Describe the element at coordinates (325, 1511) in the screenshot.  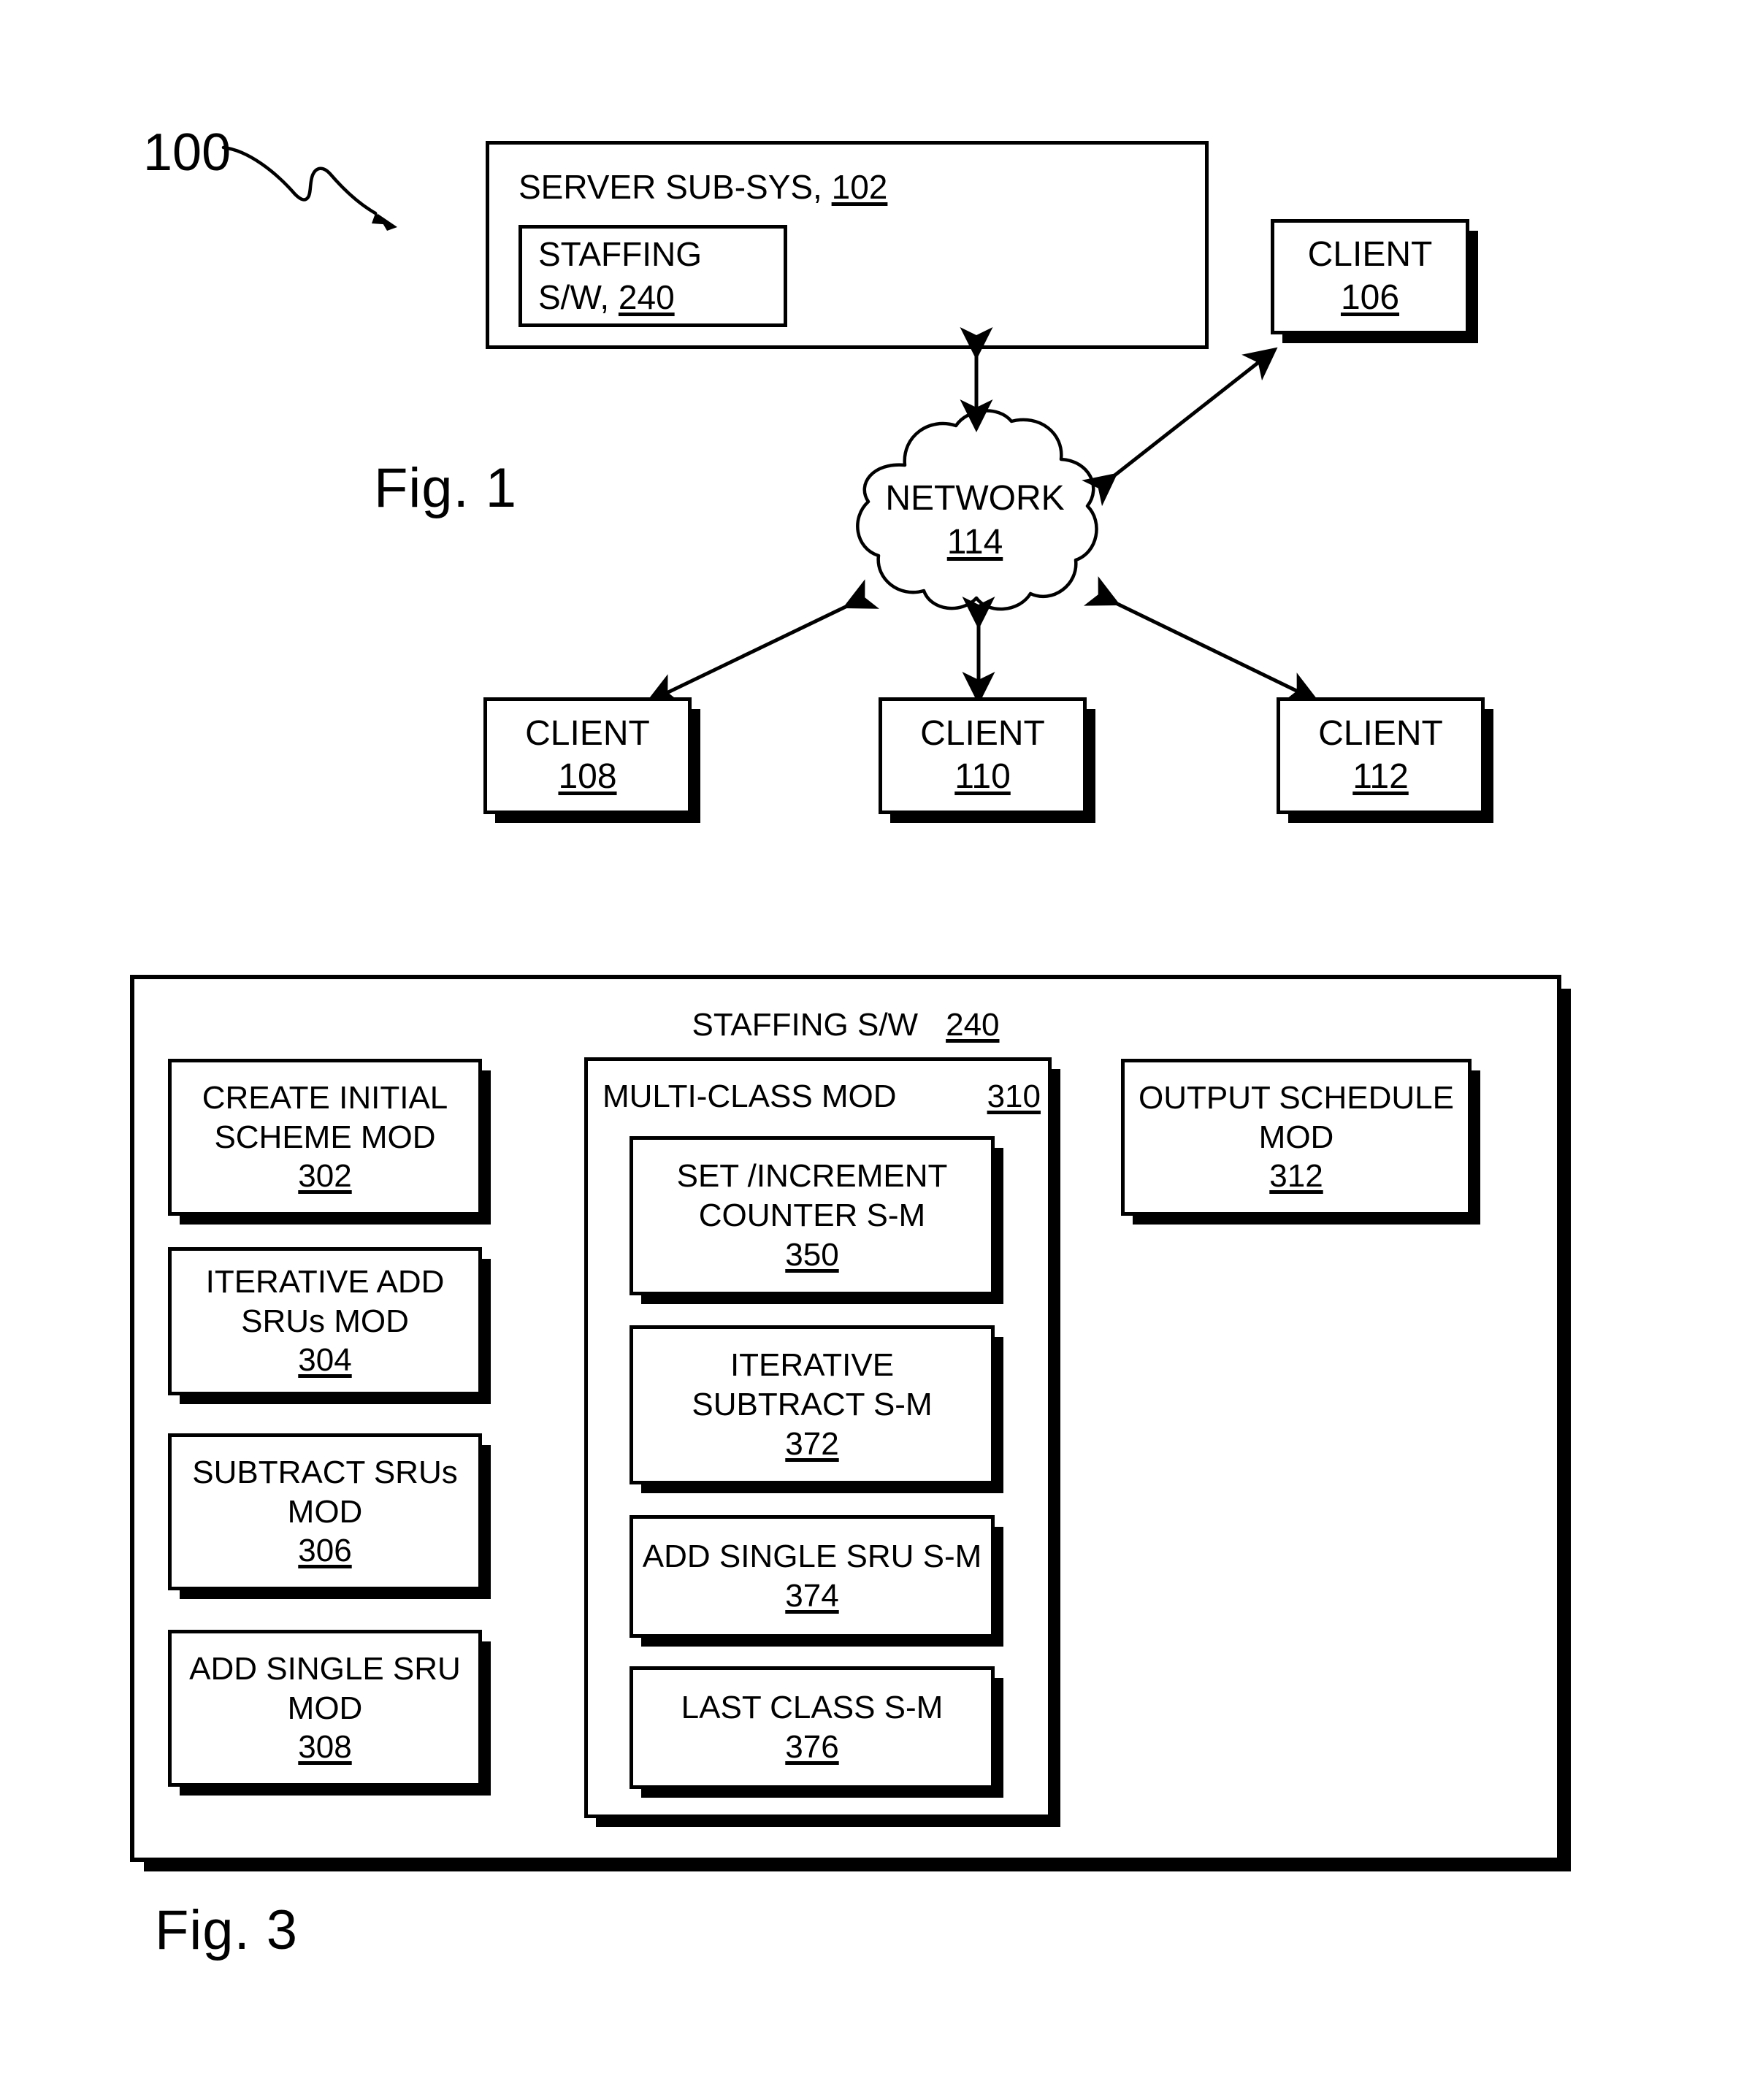
I see `module-subtract-srus-306: SUBTRACT SRUs MOD 306` at that location.